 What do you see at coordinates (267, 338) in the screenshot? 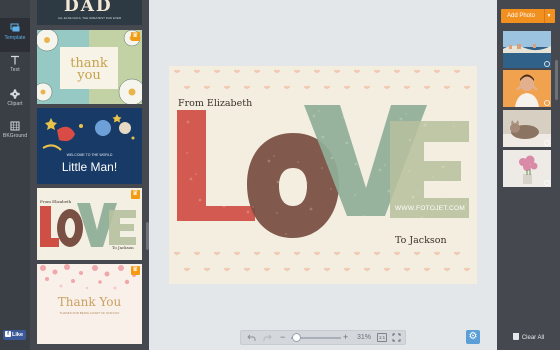
I see `redo-icon` at bounding box center [267, 338].